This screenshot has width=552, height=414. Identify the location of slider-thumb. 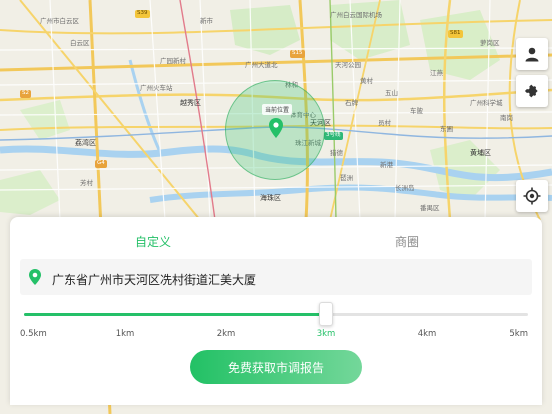
(326, 314).